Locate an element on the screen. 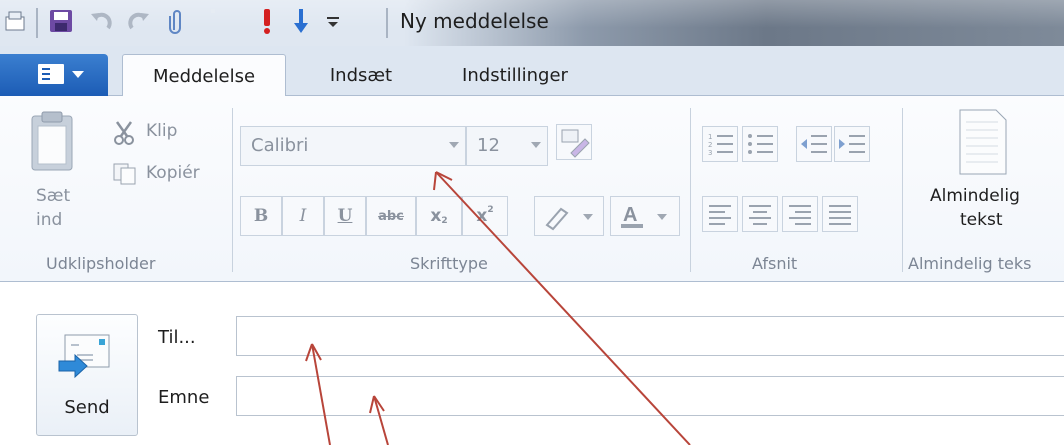  ribbon-tabs: Meddelelse Indsæt Indstillinger is located at coordinates (532, 71).